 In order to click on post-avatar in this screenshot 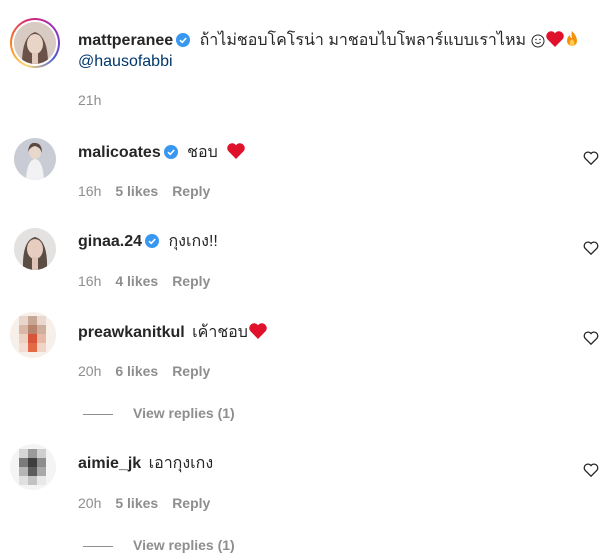, I will do `click(35, 43)`.